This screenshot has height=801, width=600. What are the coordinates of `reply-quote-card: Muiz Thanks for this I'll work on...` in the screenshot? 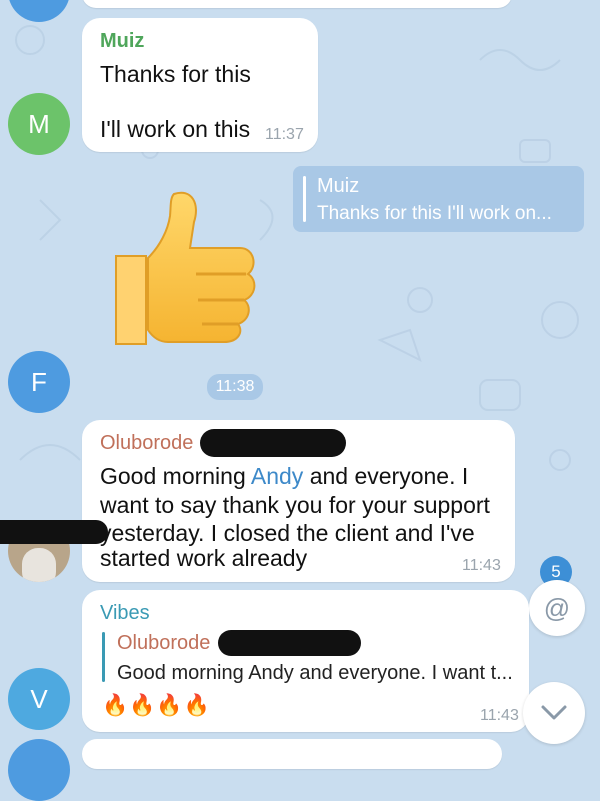 It's located at (438, 199).